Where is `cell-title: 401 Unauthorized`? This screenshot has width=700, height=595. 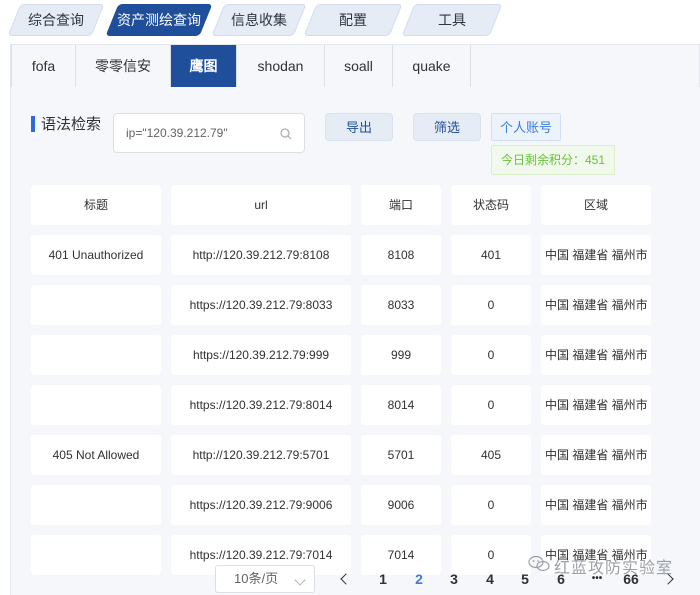 cell-title: 401 Unauthorized is located at coordinates (96, 255).